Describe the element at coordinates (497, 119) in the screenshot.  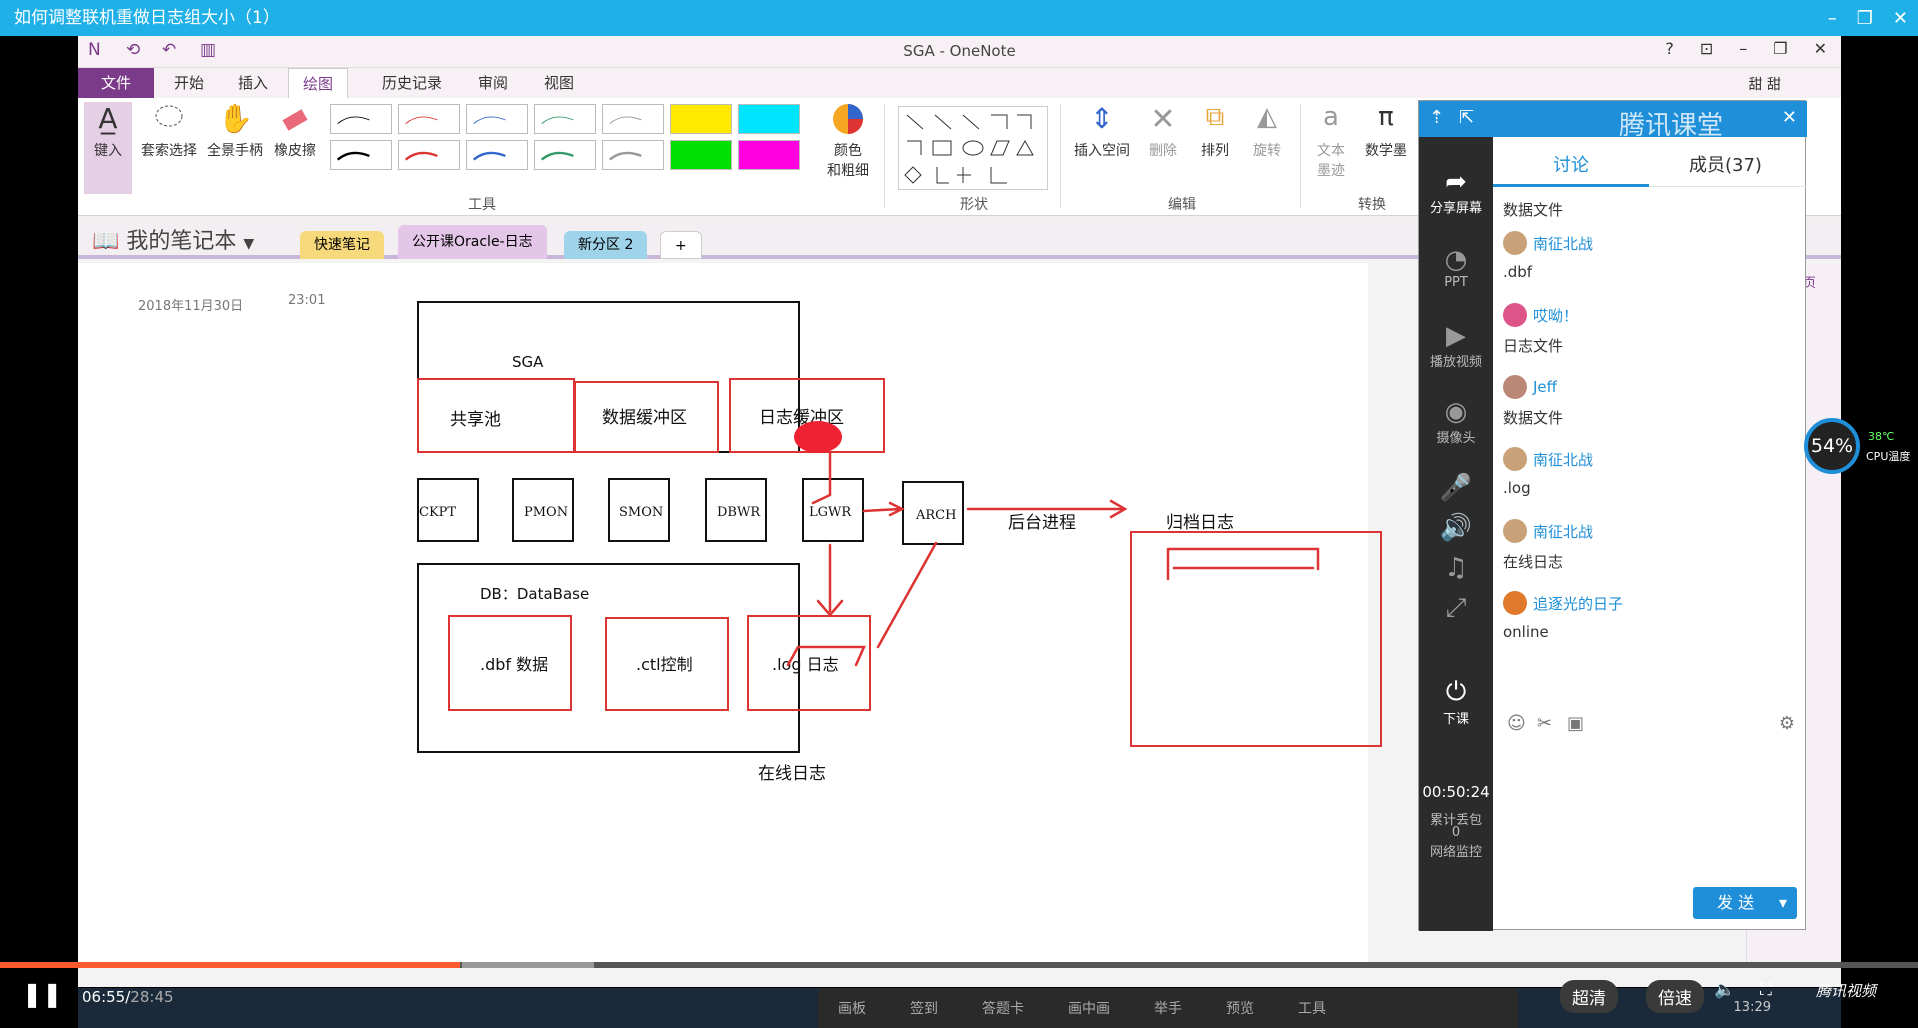
I see `pen-blue-thin` at that location.